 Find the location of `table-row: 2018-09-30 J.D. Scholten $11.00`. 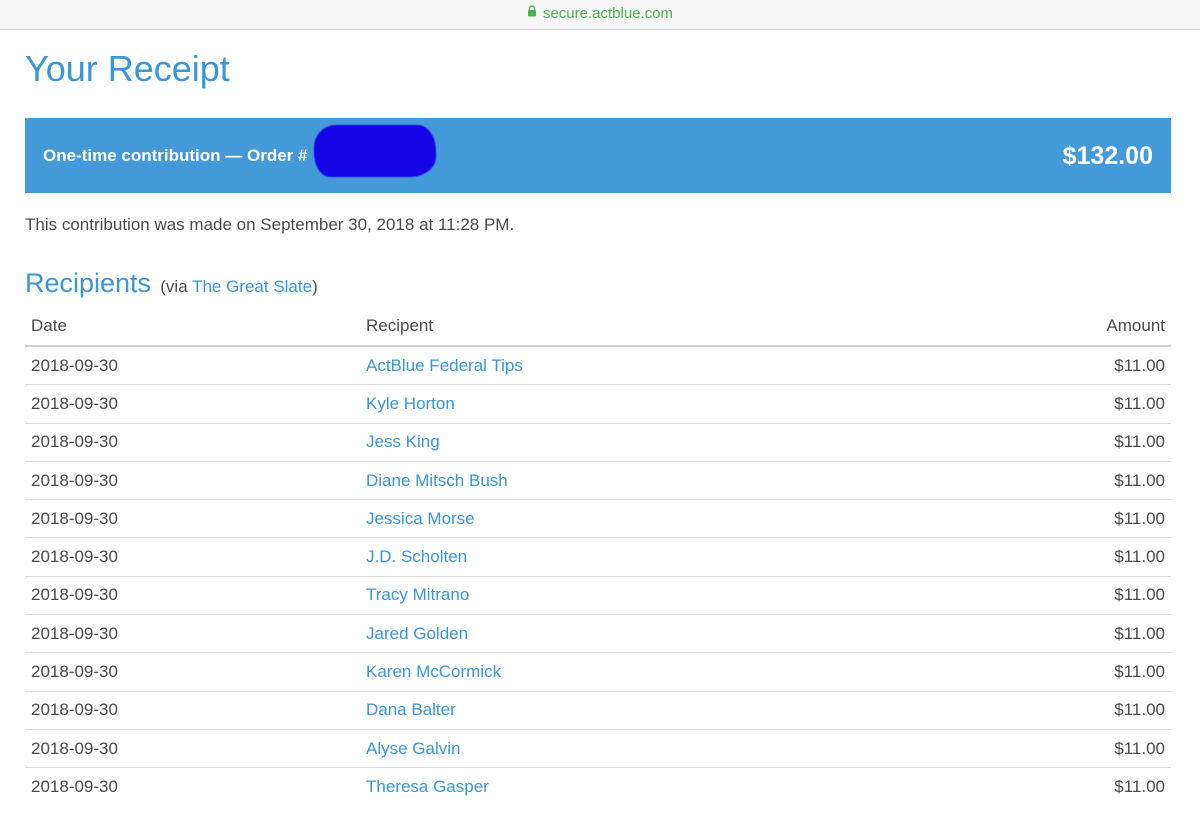

table-row: 2018-09-30 J.D. Scholten $11.00 is located at coordinates (598, 557).